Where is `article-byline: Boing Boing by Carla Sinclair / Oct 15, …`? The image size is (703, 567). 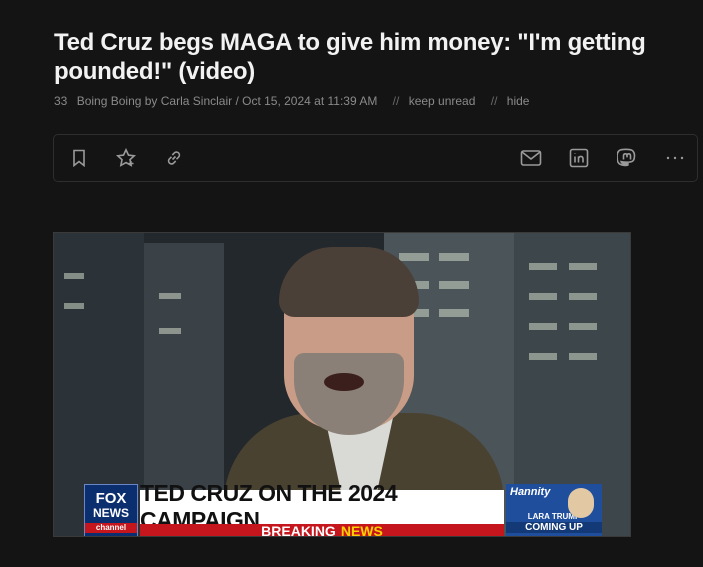
article-byline: Boing Boing by Carla Sinclair / Oct 15, … is located at coordinates (227, 101).